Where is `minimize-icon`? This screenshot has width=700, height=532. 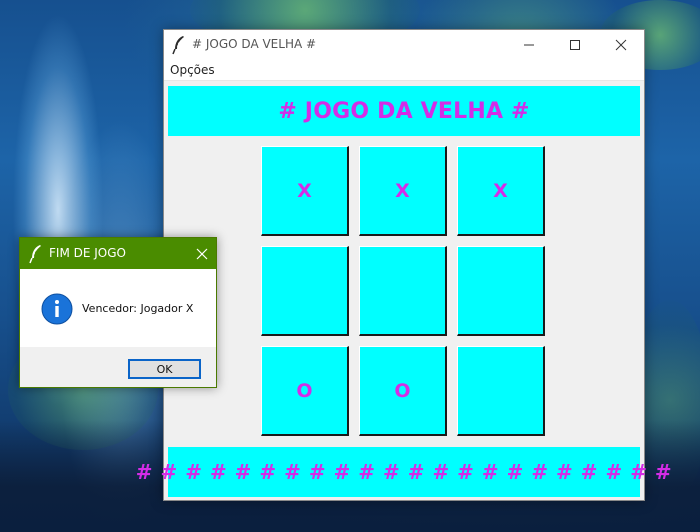
minimize-icon is located at coordinates (529, 45).